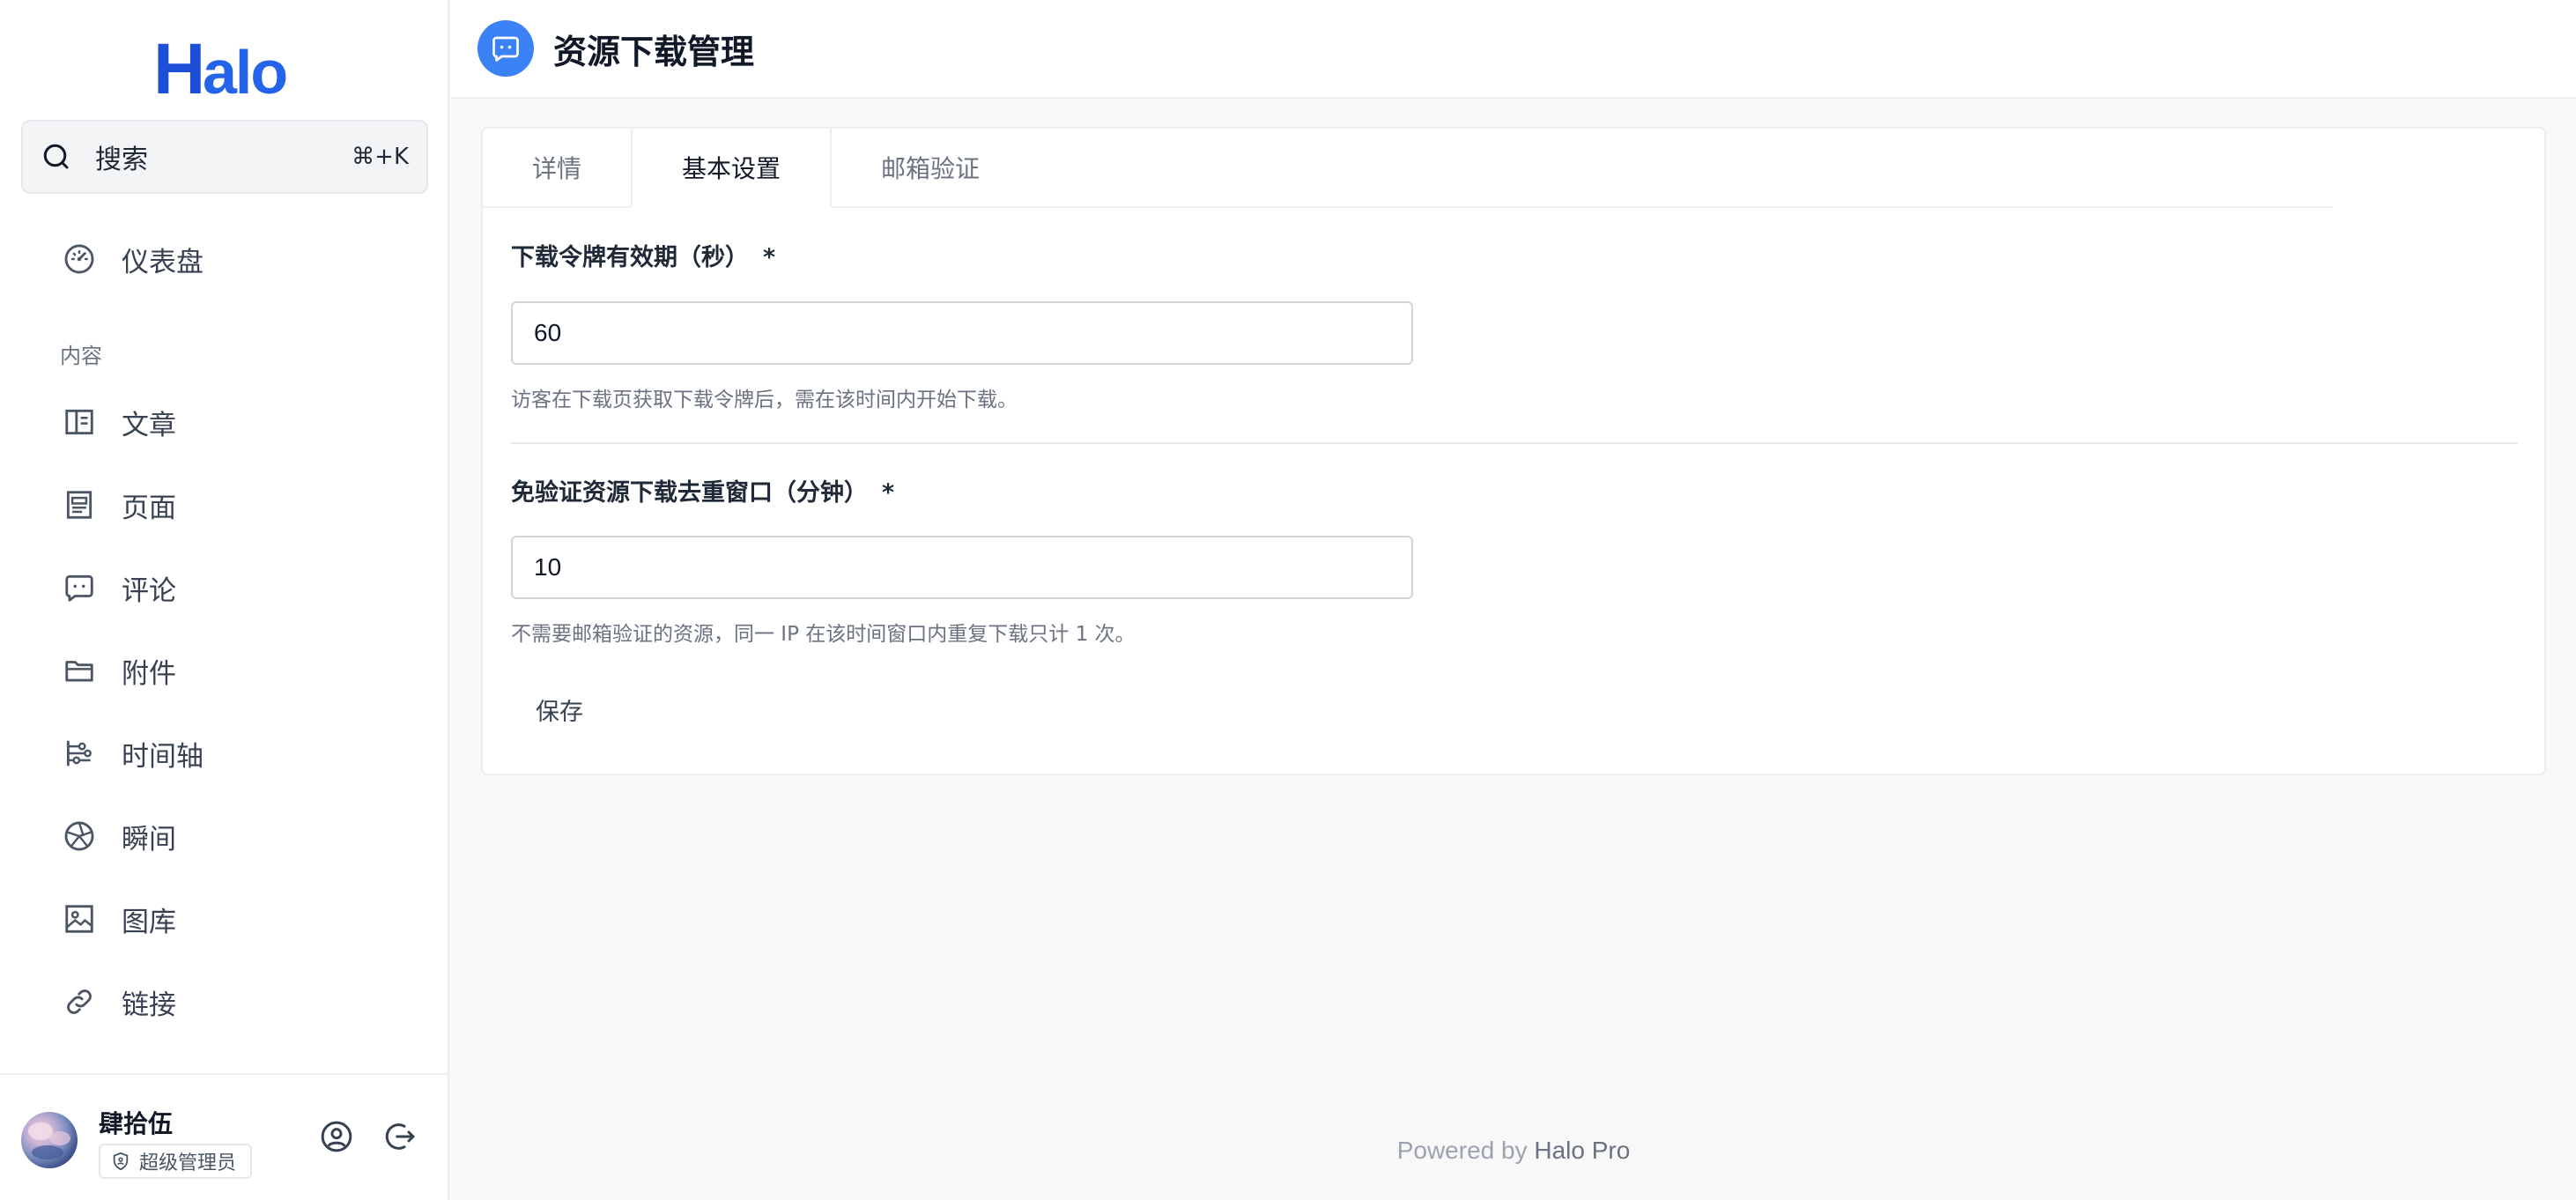  What do you see at coordinates (163, 262) in the screenshot?
I see `sidebar-item-label: 仪表盘` at bounding box center [163, 262].